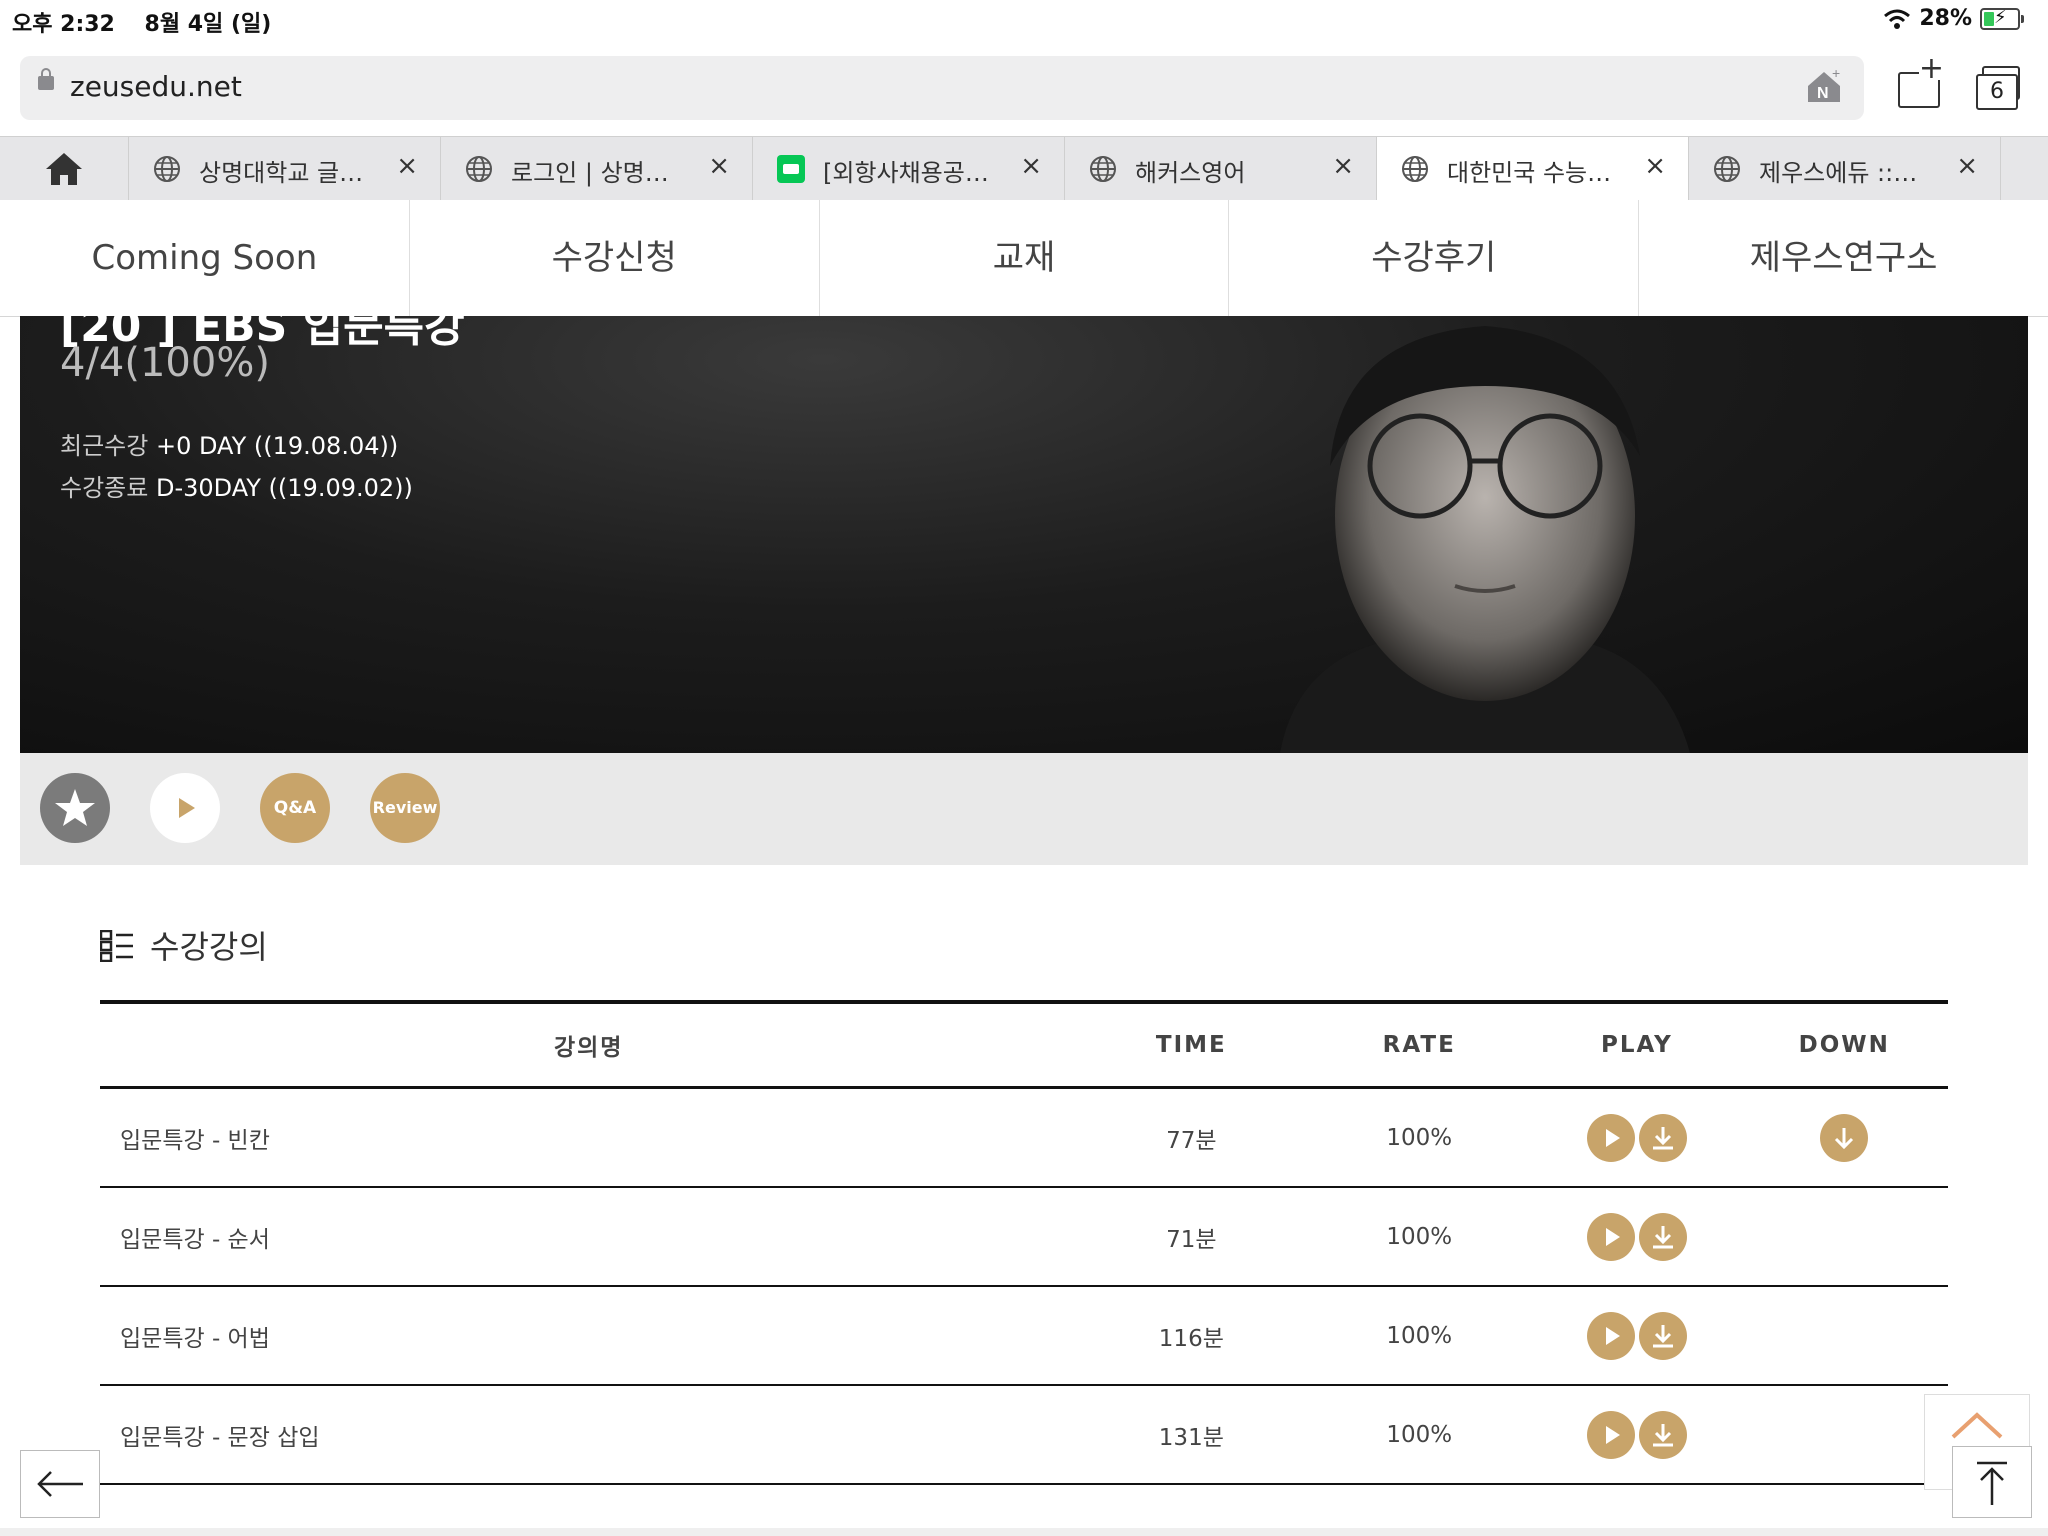 Image resolution: width=2048 pixels, height=1536 pixels. Describe the element at coordinates (1997, 92) in the screenshot. I see `tab-count: 6` at that location.